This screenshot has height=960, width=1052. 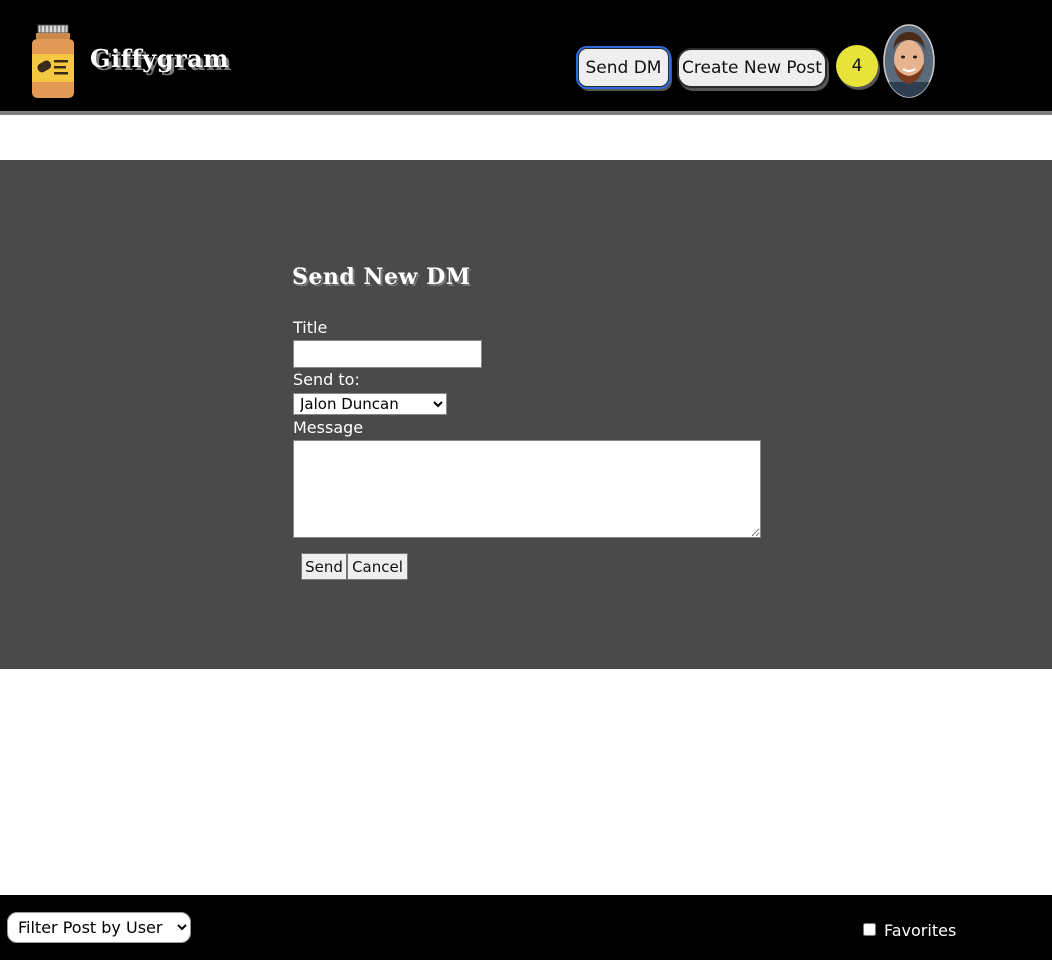 What do you see at coordinates (53, 61) in the screenshot?
I see `jar-logo-icon` at bounding box center [53, 61].